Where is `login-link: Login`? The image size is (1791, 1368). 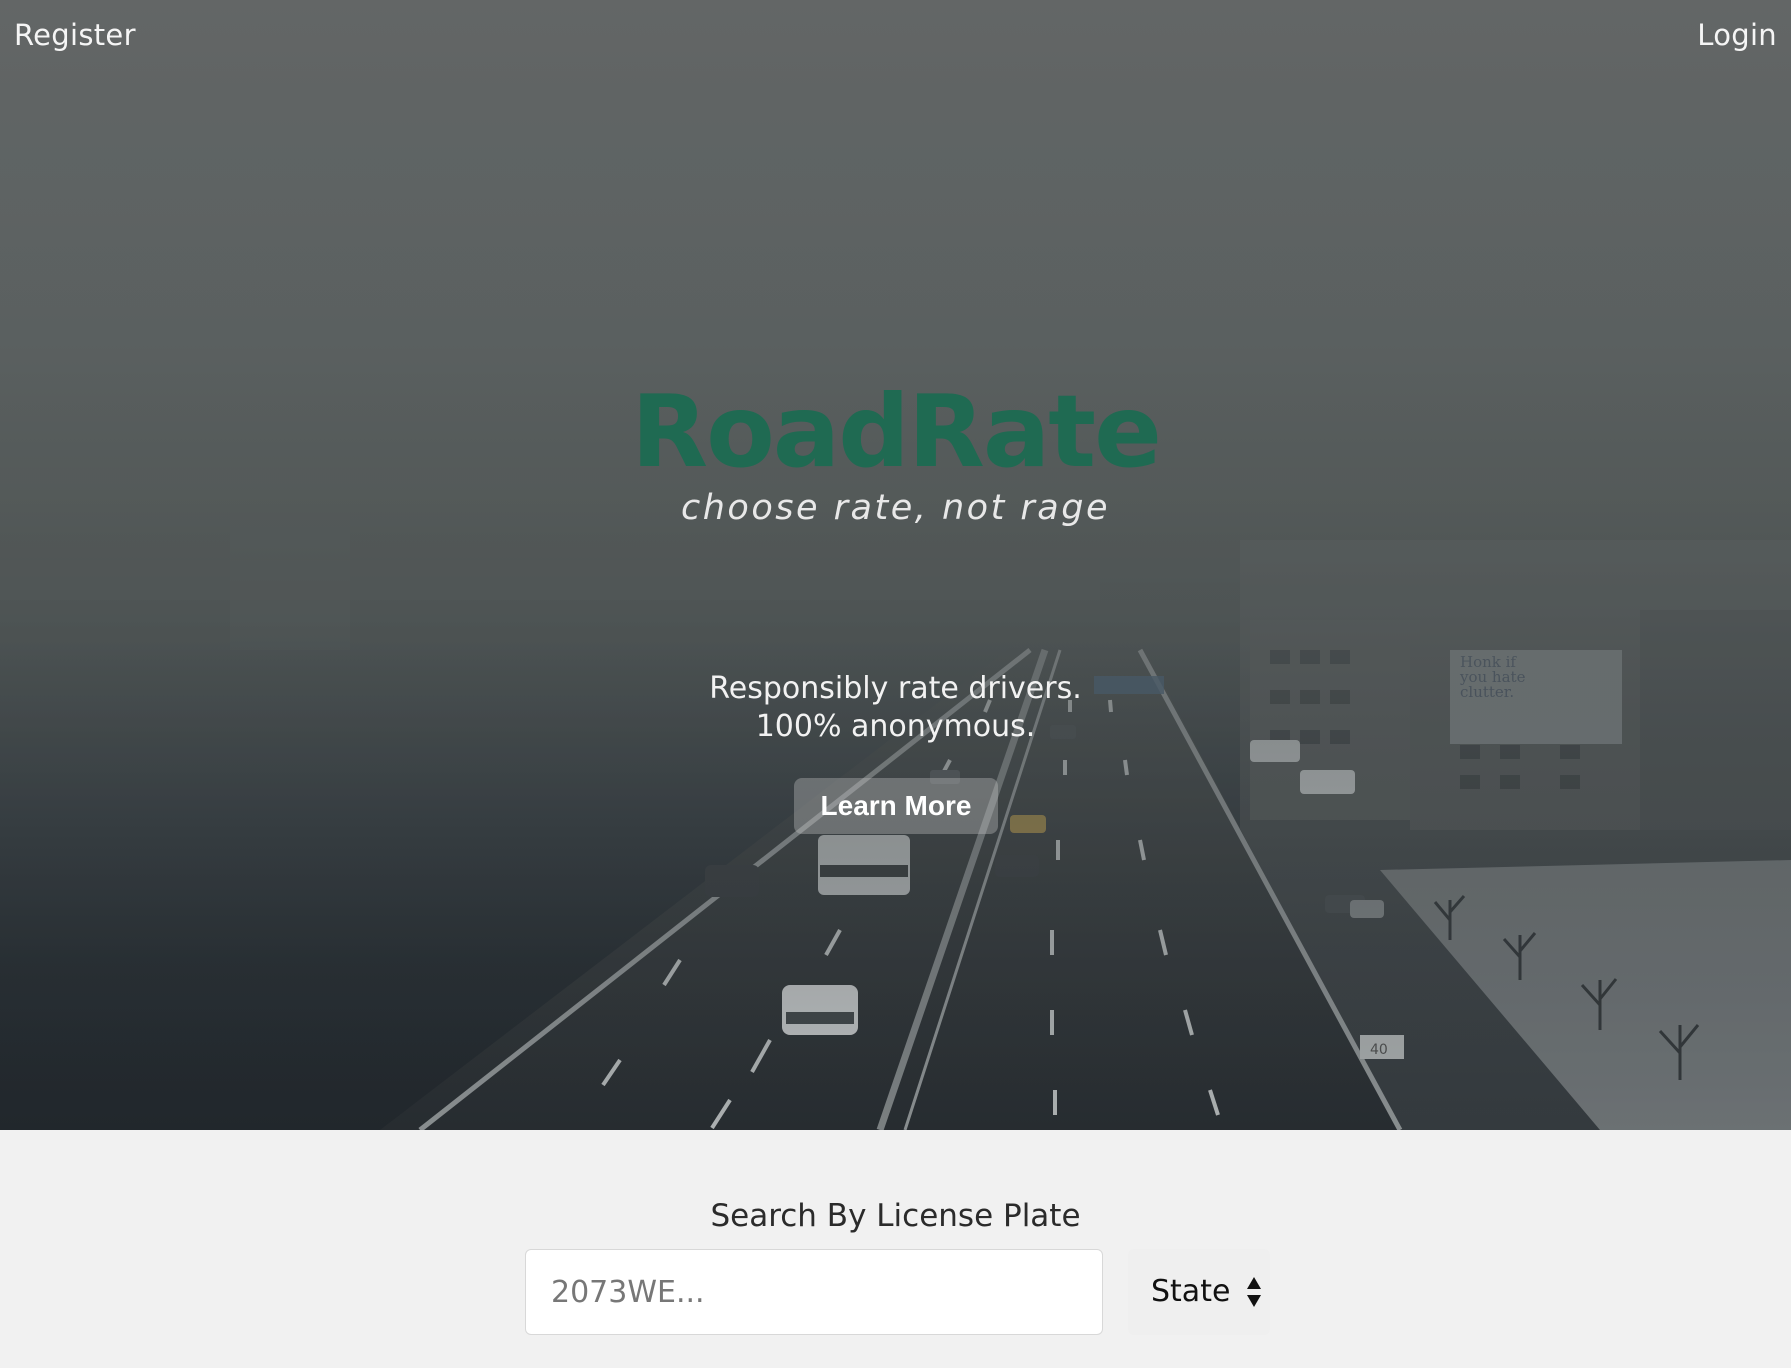
login-link: Login is located at coordinates (1737, 35).